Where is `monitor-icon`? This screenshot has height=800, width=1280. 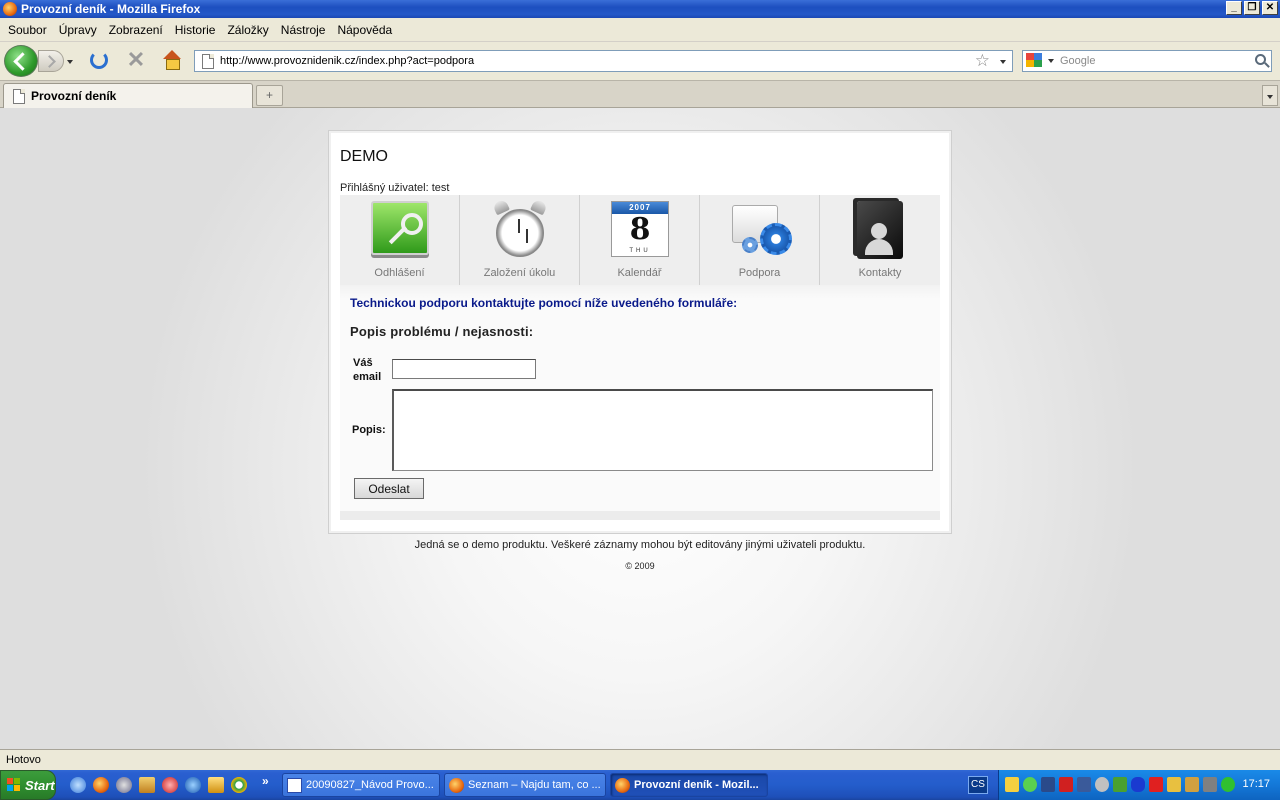
monitor-icon is located at coordinates (1048, 784).